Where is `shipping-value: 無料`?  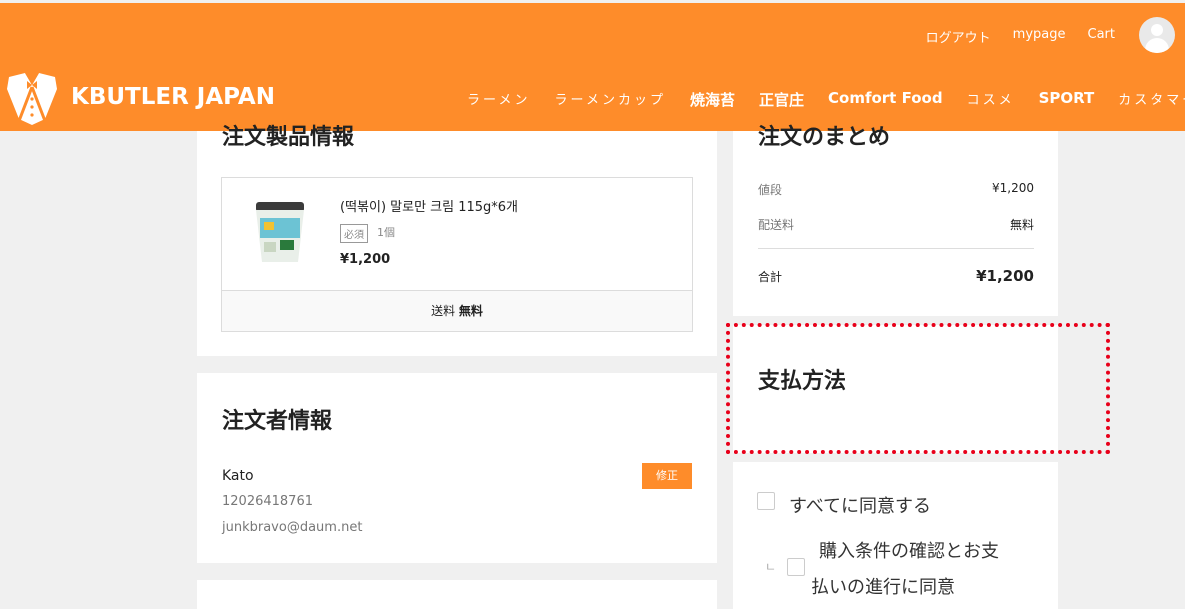
shipping-value: 無料 is located at coordinates (470, 311).